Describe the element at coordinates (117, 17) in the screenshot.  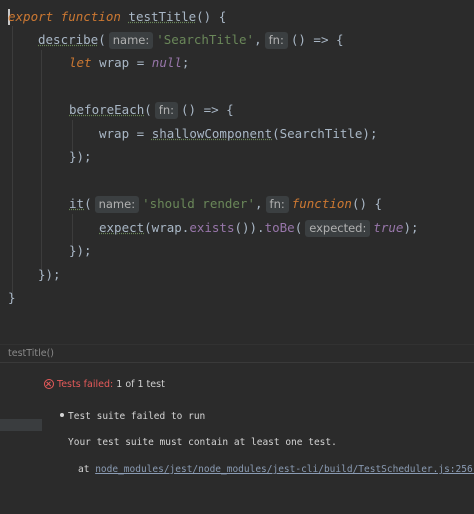
I see `code-line-1: export function testTitle() {` at that location.